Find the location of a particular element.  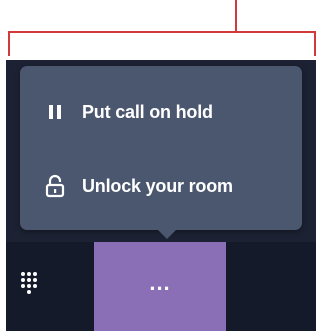

unlock-icon is located at coordinates (55, 186).